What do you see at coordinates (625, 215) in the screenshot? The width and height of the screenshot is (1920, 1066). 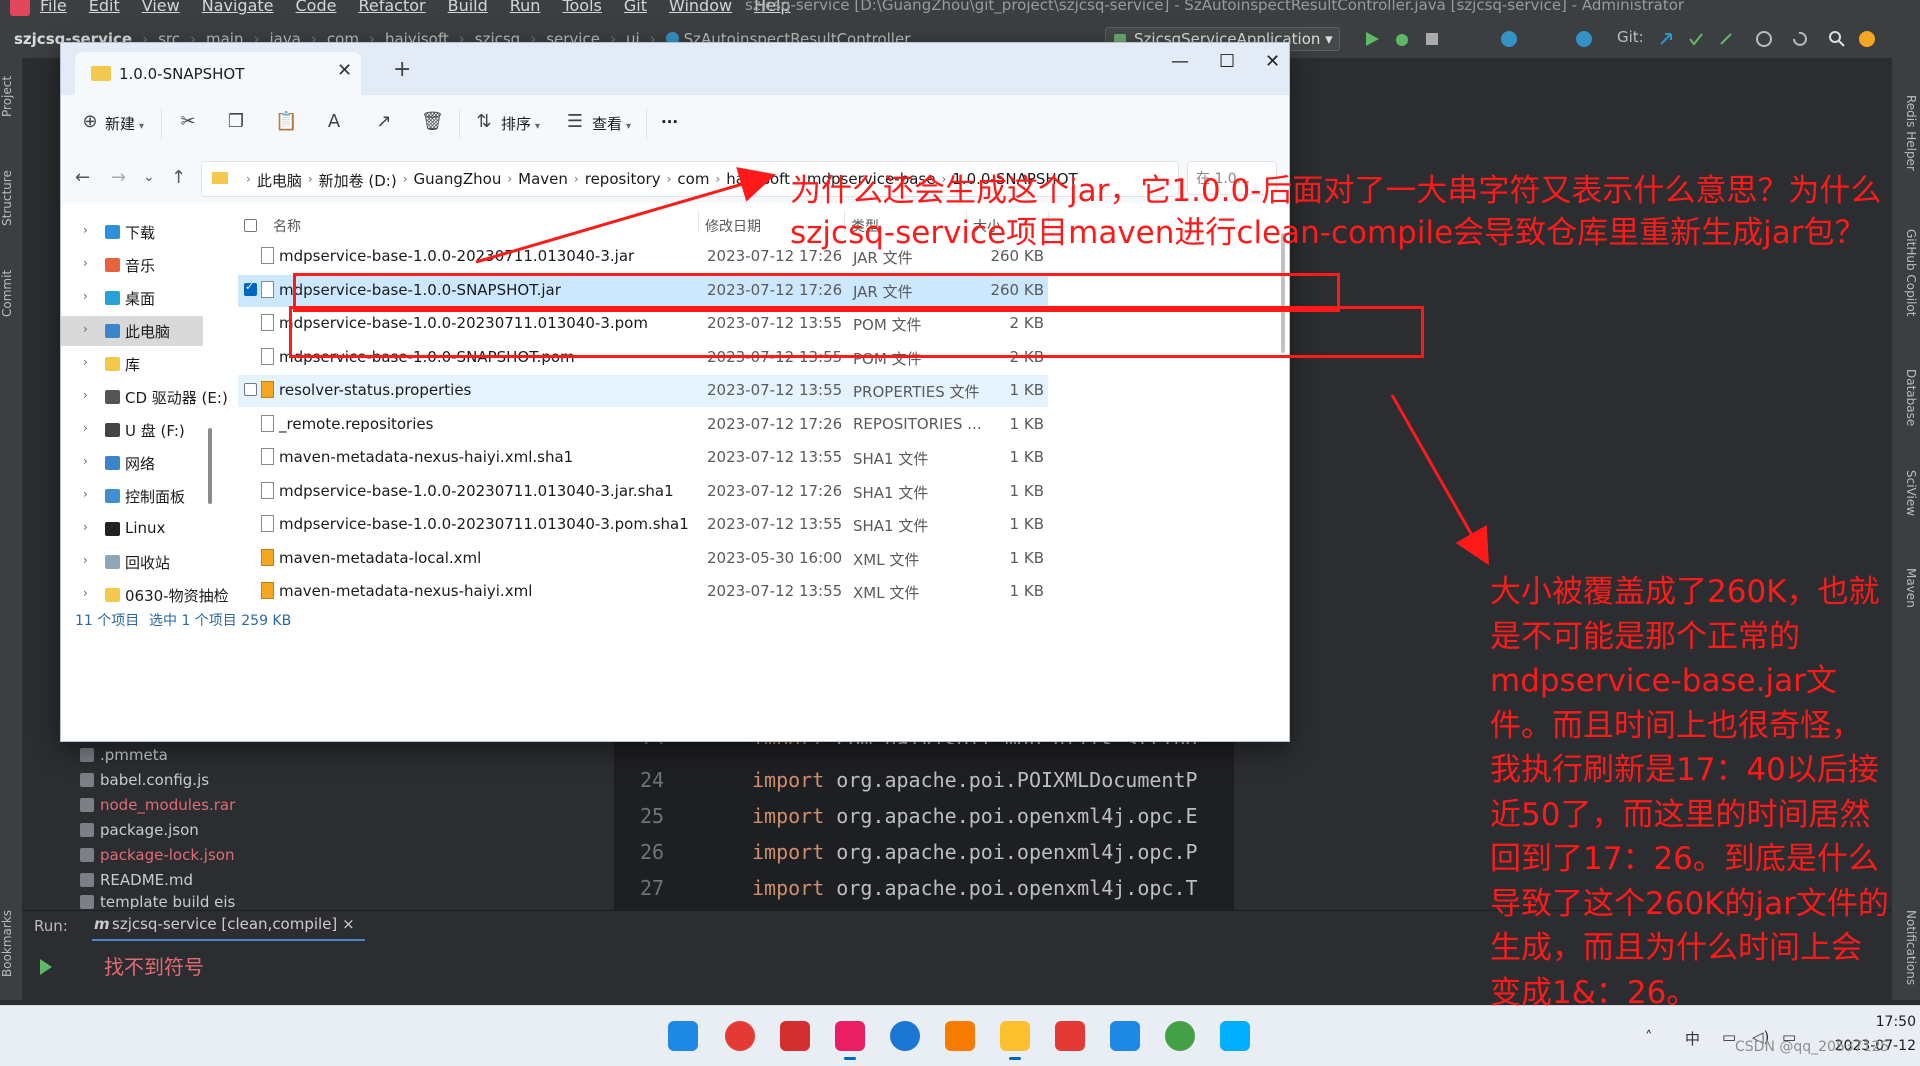 I see `arrow-to-top-question` at bounding box center [625, 215].